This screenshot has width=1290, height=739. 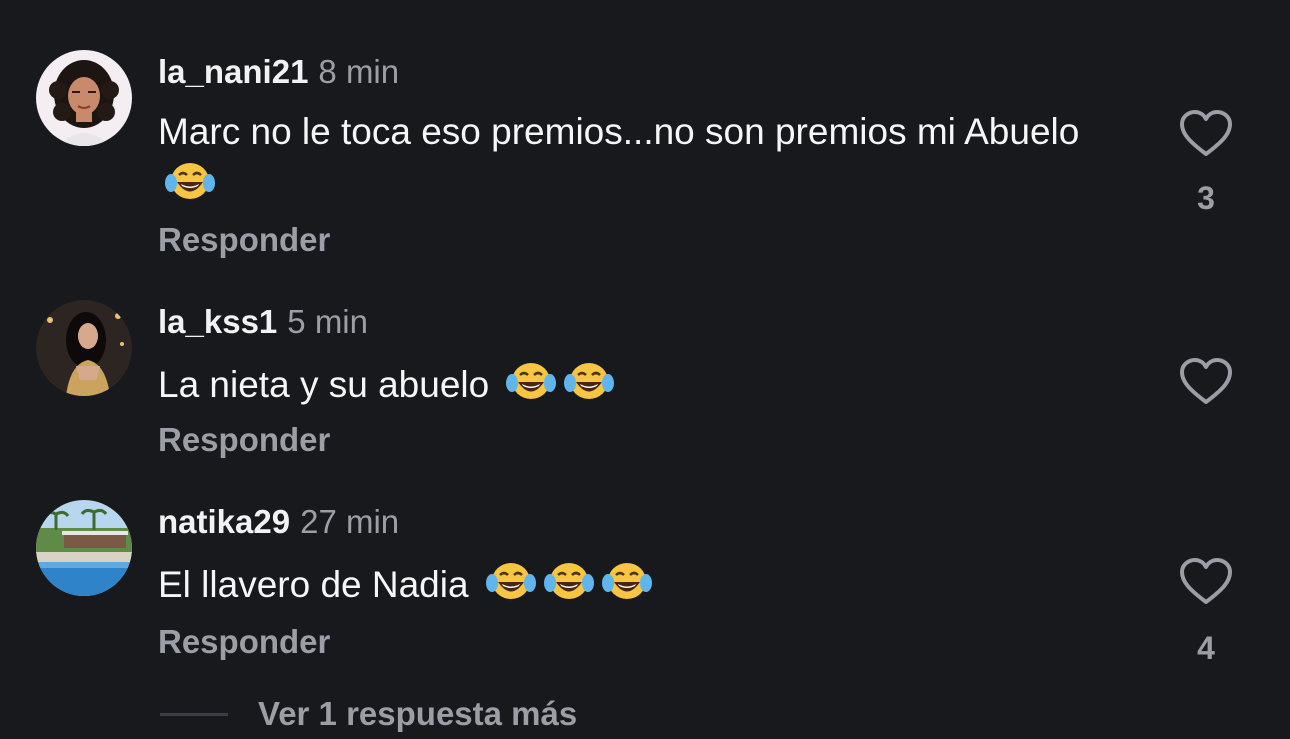 I want to click on timestamp: 27 min, so click(x=350, y=521).